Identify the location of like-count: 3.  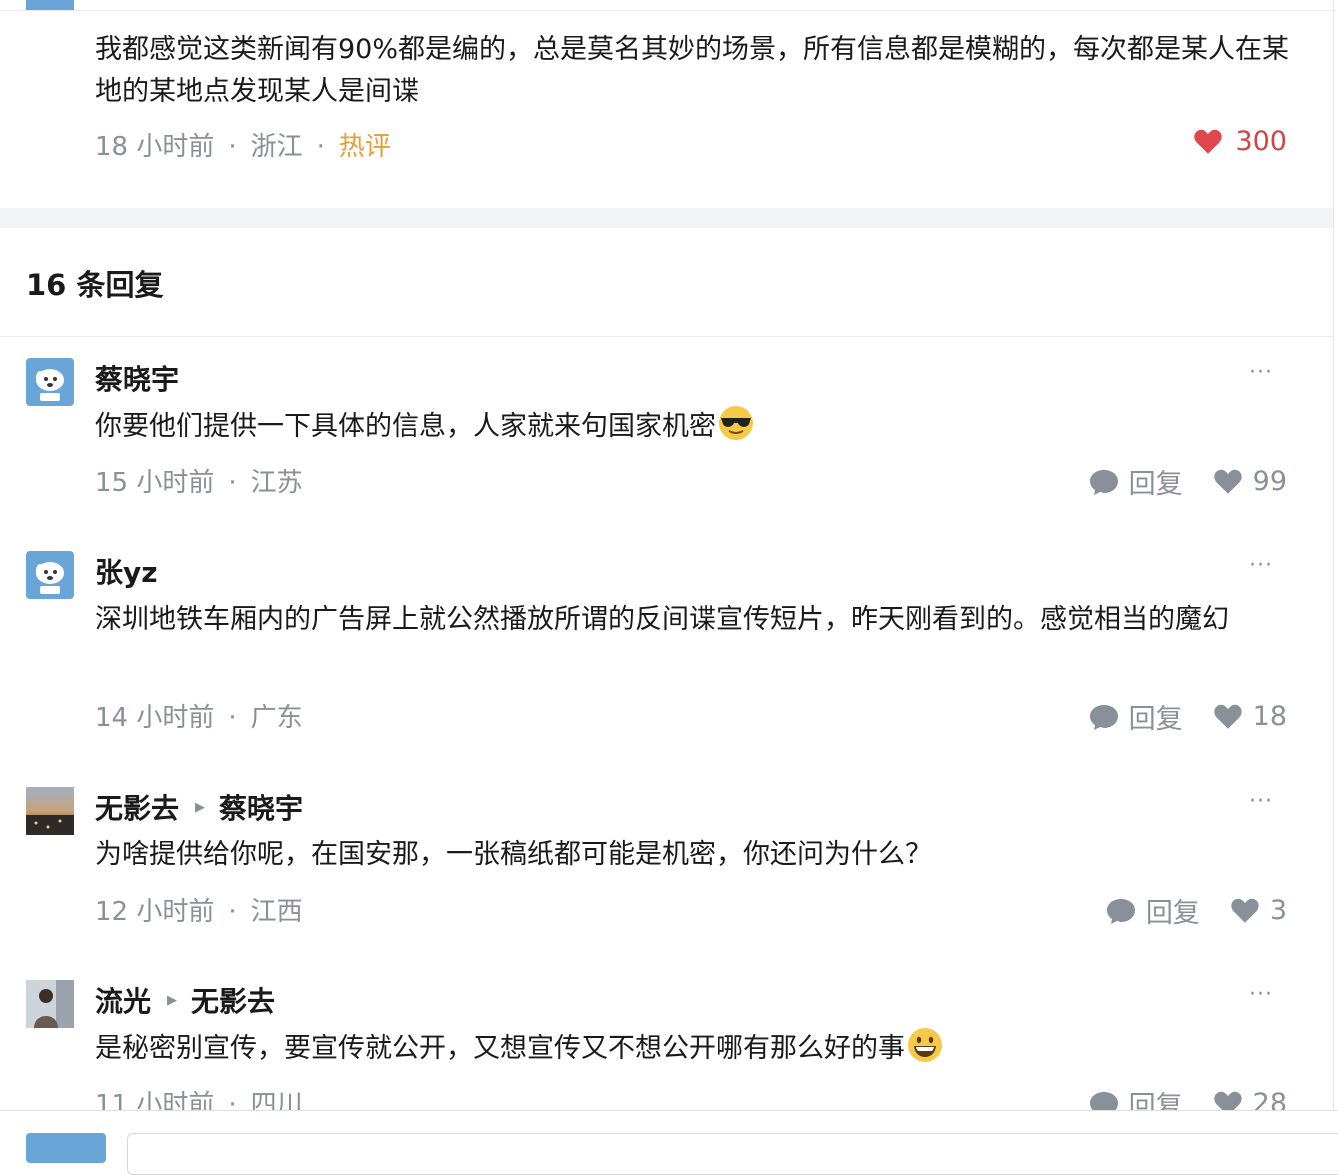
(1278, 910).